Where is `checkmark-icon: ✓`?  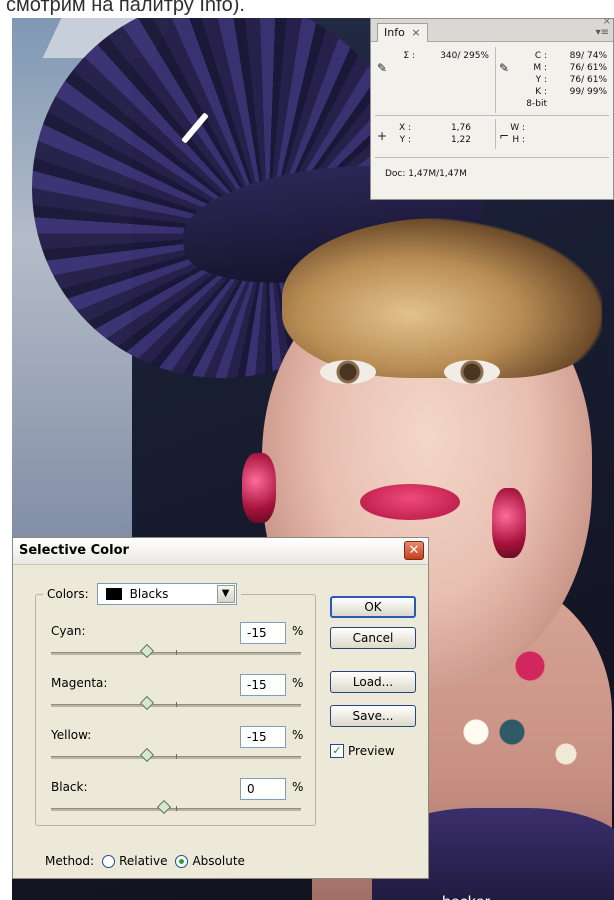 checkmark-icon: ✓ is located at coordinates (337, 751).